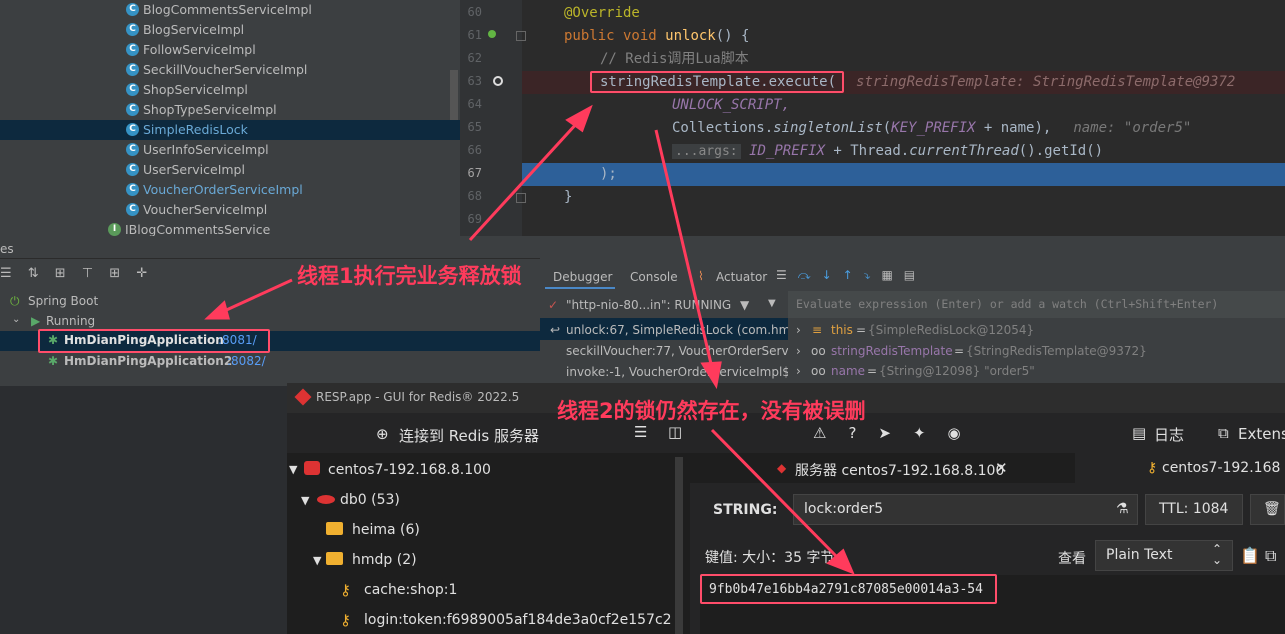 This screenshot has height=634, width=1285. What do you see at coordinates (409, 276) in the screenshot?
I see `callout-thread1: 线程1执行完业务释放锁` at bounding box center [409, 276].